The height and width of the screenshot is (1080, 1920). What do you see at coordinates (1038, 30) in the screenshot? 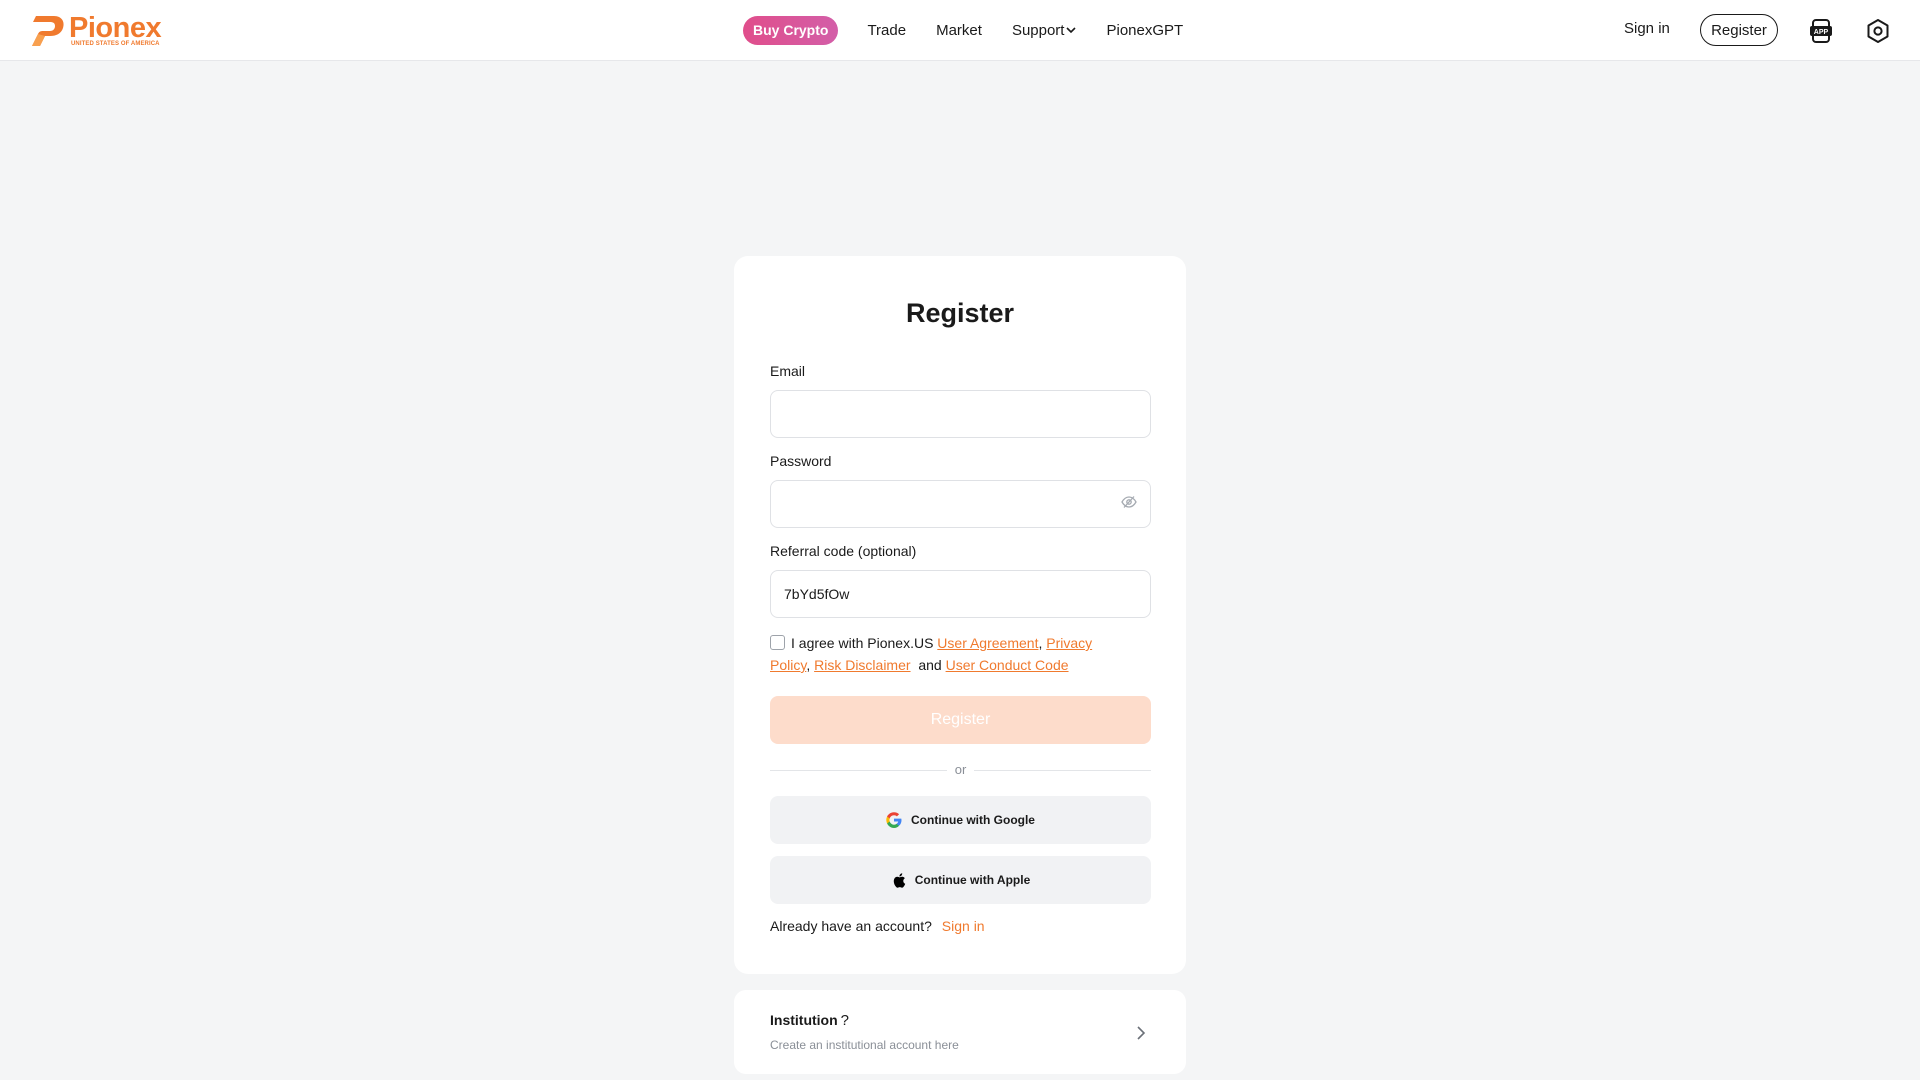
I see `nav-support-label: Support` at bounding box center [1038, 30].